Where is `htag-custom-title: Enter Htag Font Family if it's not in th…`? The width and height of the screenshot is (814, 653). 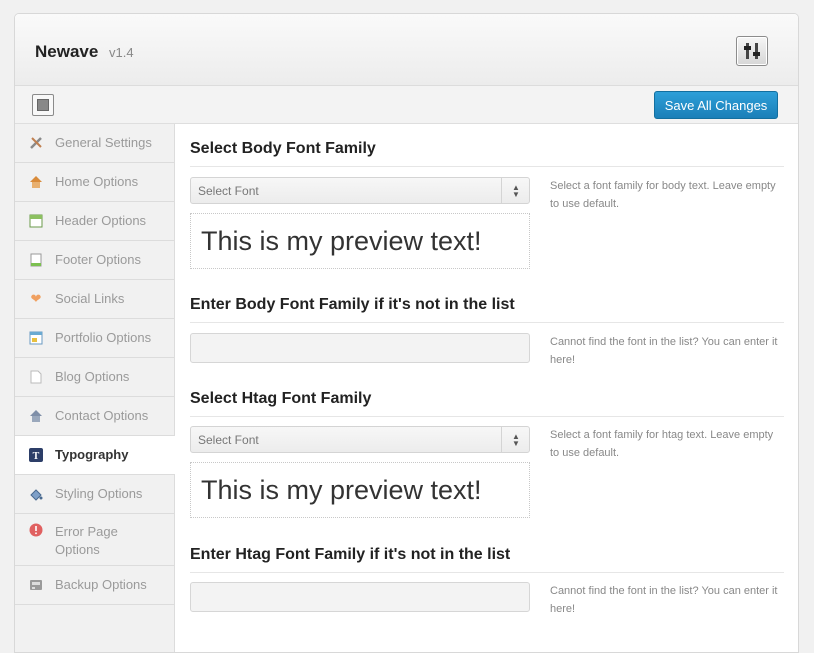 htag-custom-title: Enter Htag Font Family if it's not in th… is located at coordinates (487, 559).